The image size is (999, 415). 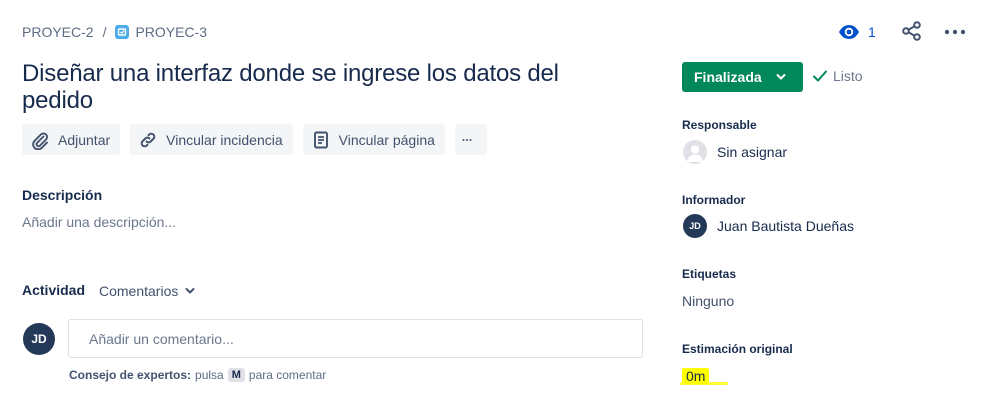 What do you see at coordinates (695, 152) in the screenshot?
I see `empty-avatar-icon` at bounding box center [695, 152].